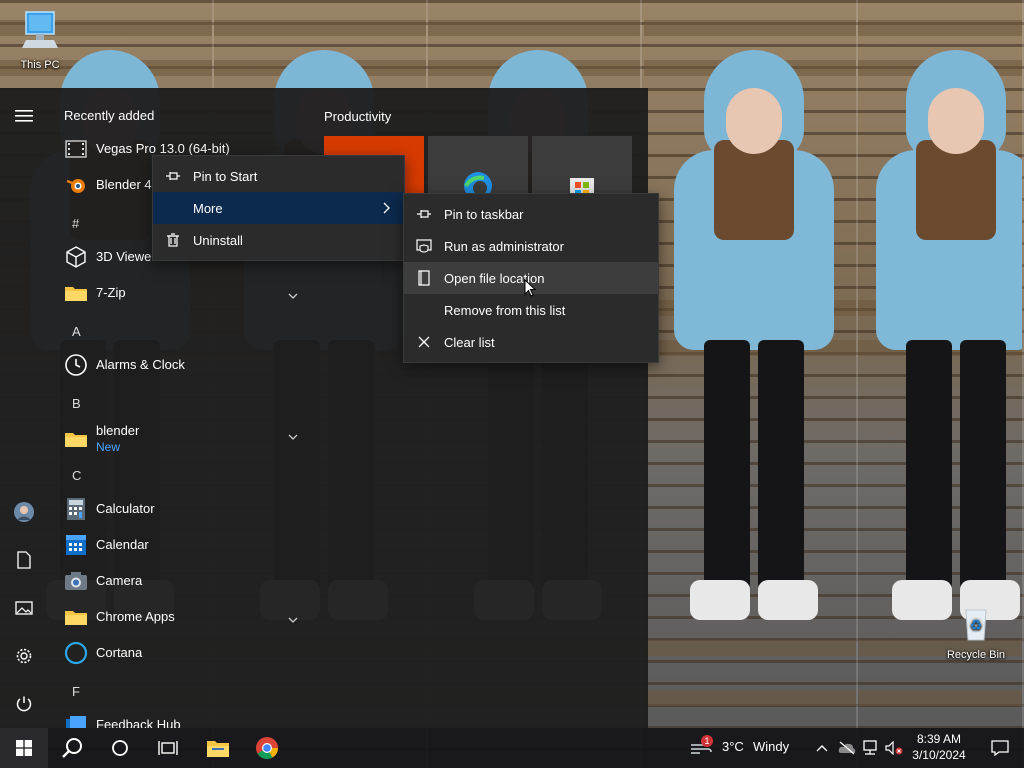  What do you see at coordinates (126, 256) in the screenshot?
I see `app-label: 3D Viewer` at bounding box center [126, 256].